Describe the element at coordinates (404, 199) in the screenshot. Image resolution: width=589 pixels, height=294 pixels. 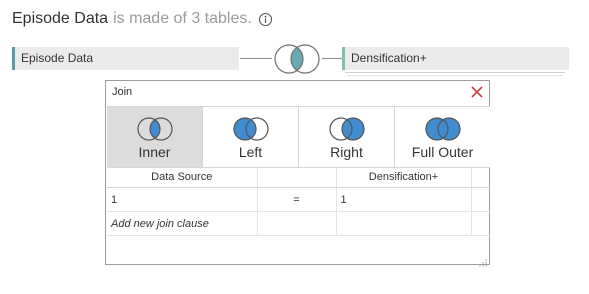
I see `clause-right-field: 1` at that location.